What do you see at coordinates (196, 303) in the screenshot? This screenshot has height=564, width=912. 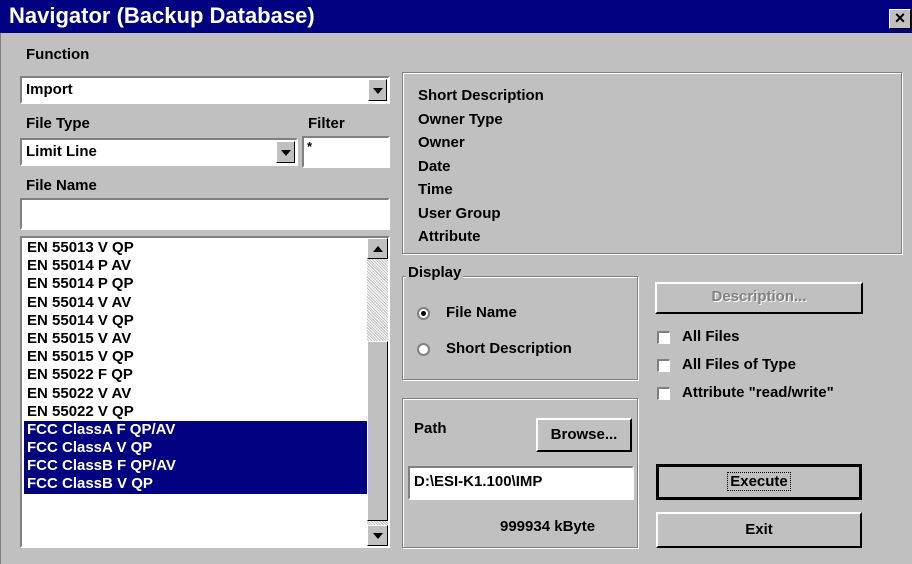 I see `list-item: EN 55014 V AV` at bounding box center [196, 303].